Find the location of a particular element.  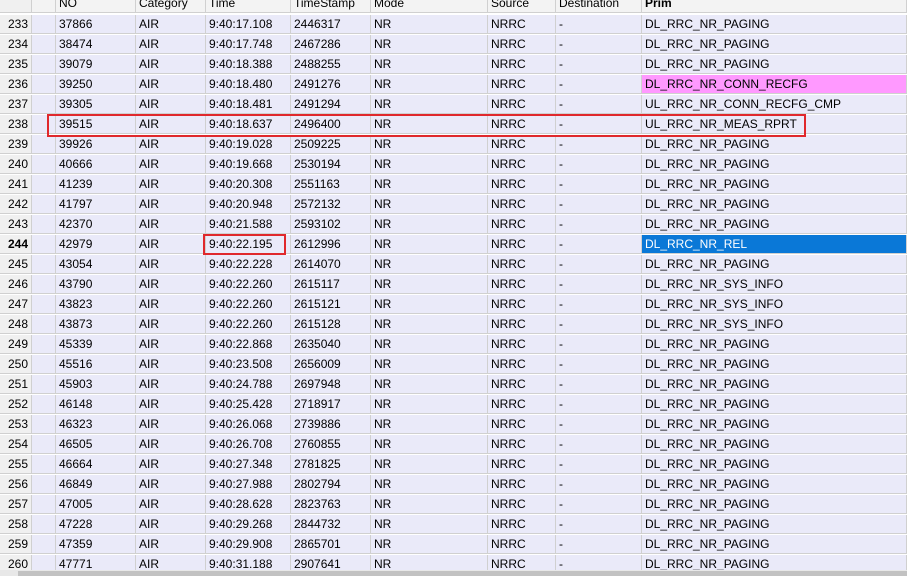

row-number: 235 is located at coordinates (16, 64).